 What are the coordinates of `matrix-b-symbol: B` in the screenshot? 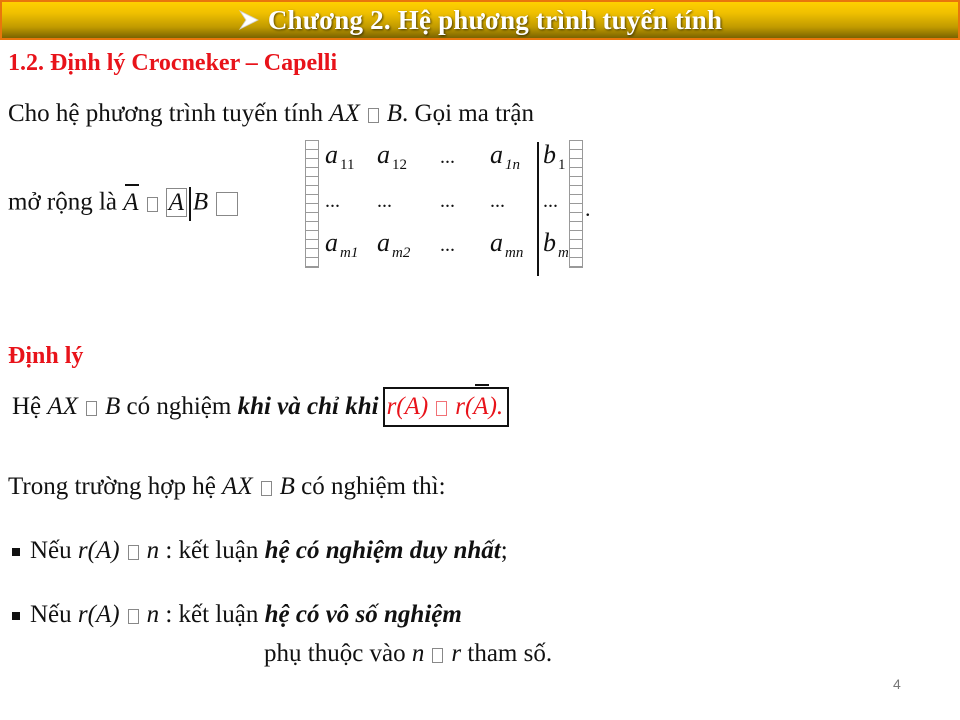 It's located at (200, 202).